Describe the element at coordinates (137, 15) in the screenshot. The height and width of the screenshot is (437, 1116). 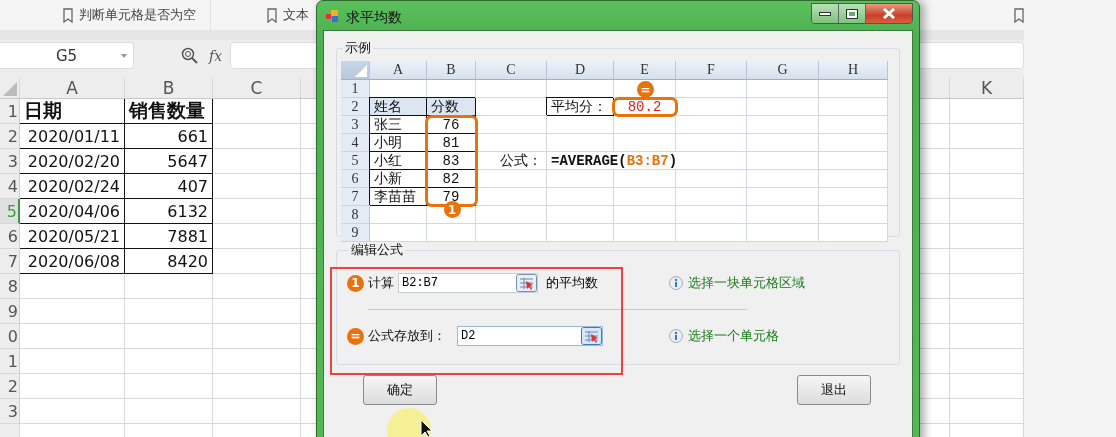
I see `document-tab: 判断单元格是否为空` at that location.